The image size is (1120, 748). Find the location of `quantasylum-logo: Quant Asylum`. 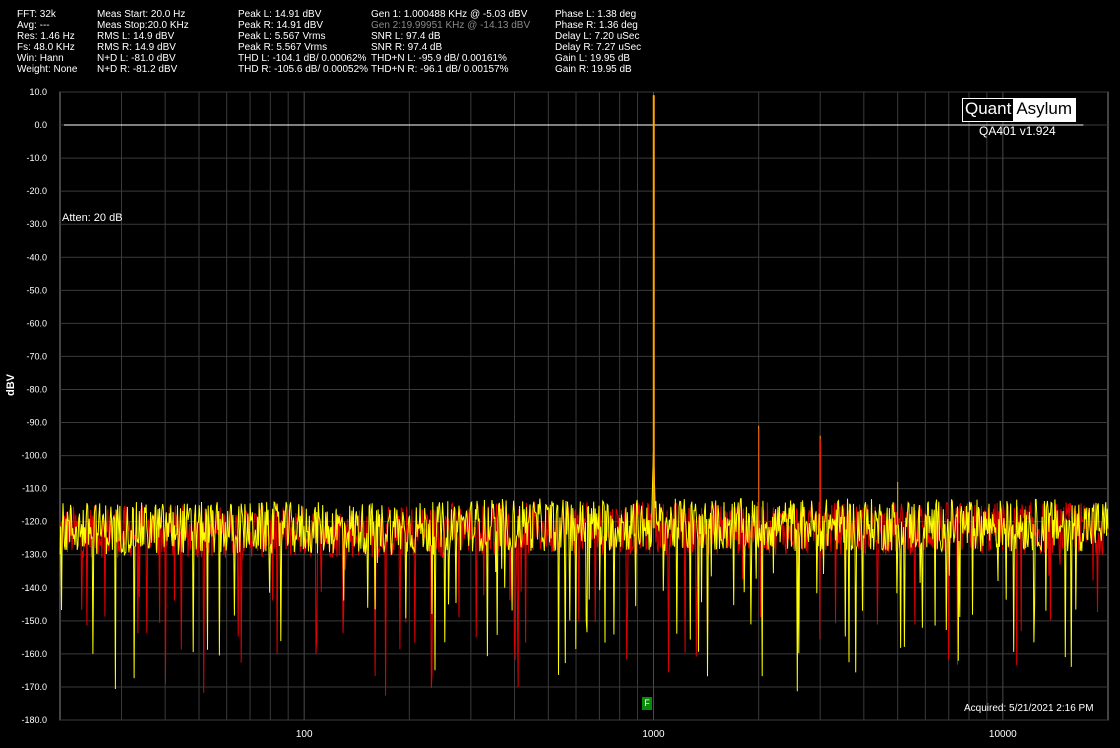

quantasylum-logo: Quant Asylum is located at coordinates (1019, 110).